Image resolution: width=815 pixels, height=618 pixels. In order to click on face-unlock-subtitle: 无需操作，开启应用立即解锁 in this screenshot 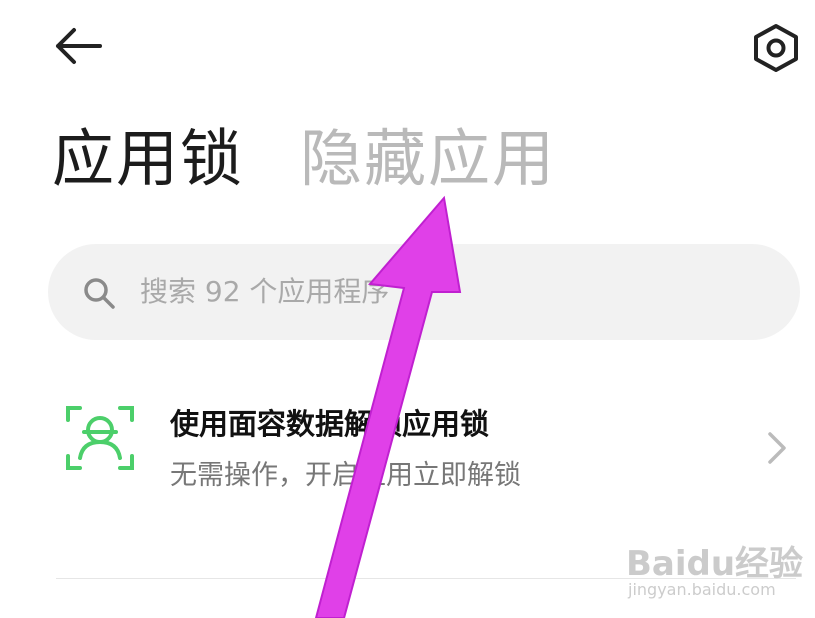, I will do `click(345, 475)`.